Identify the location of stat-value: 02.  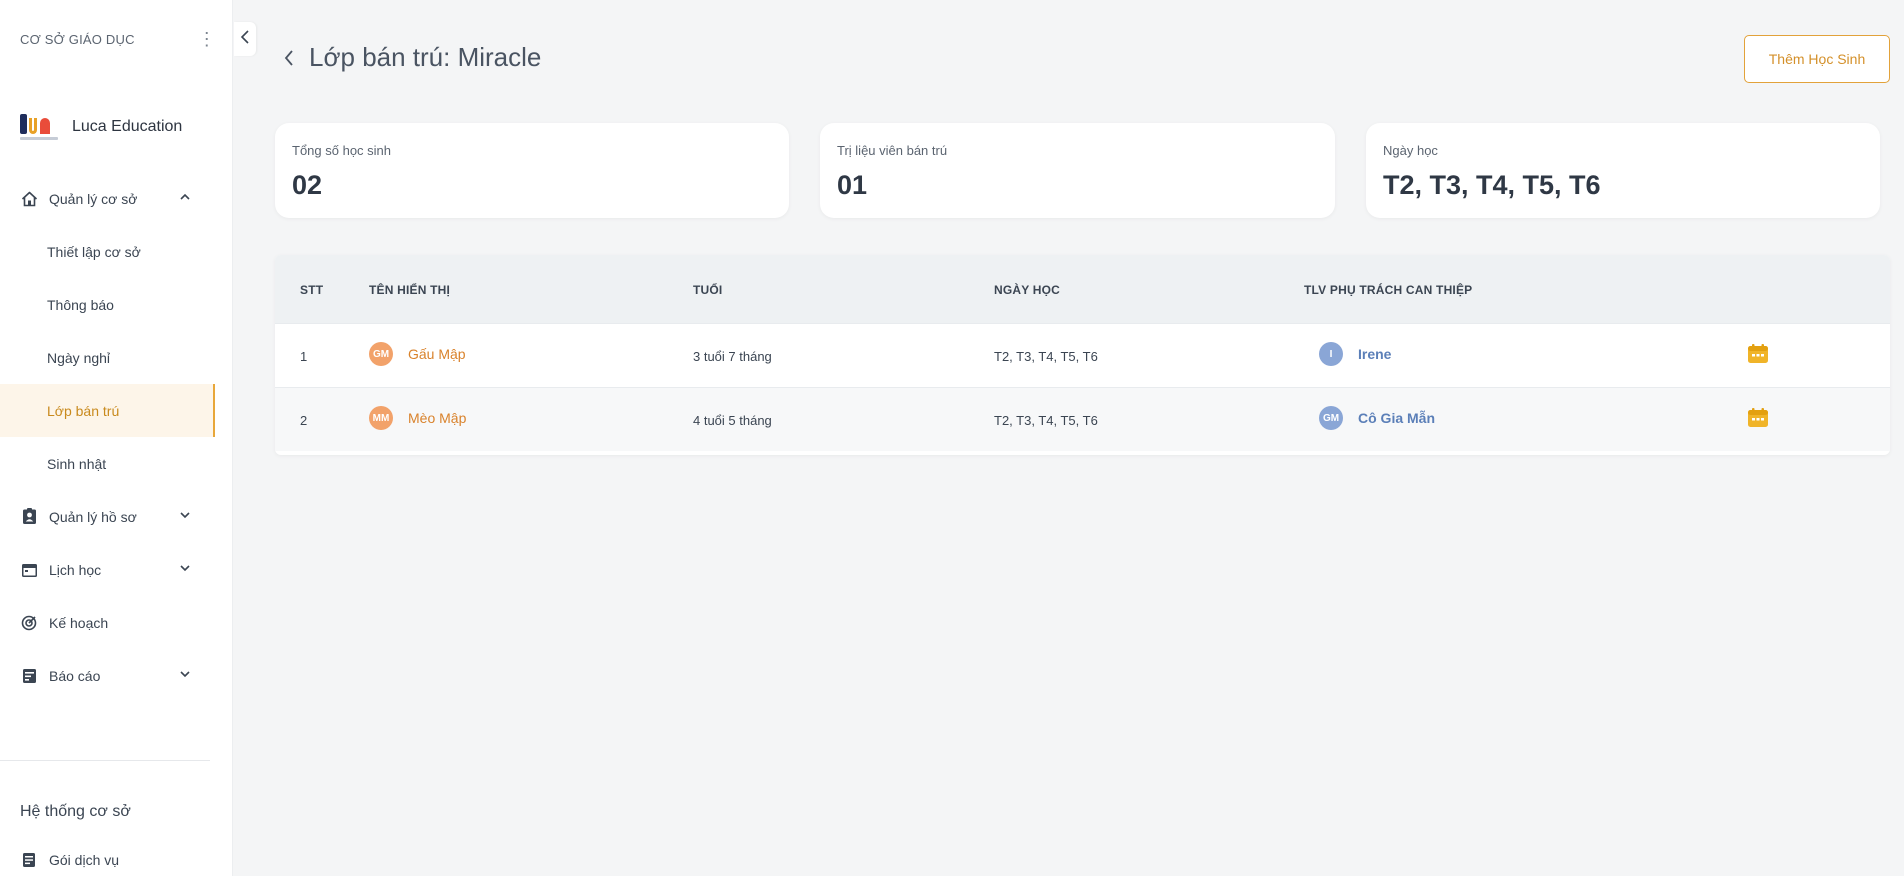
(307, 185).